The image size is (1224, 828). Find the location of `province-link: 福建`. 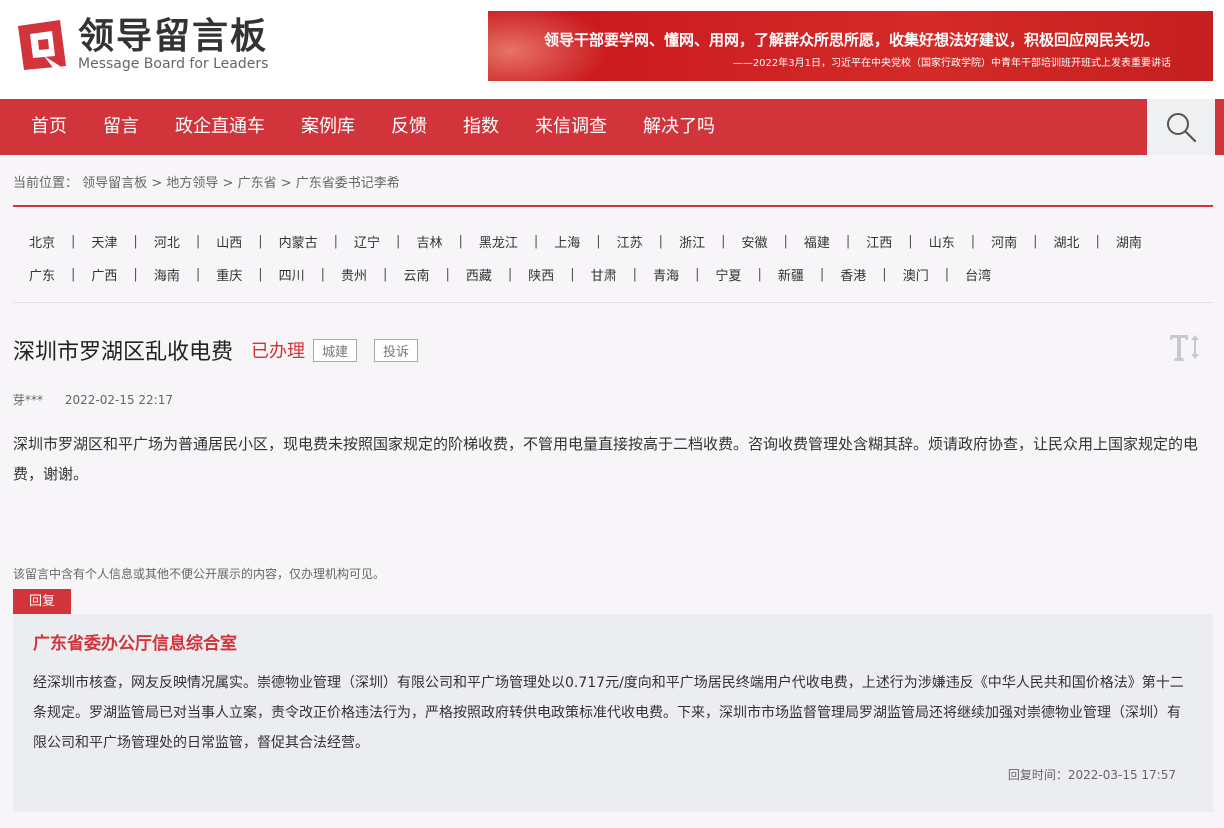

province-link: 福建 is located at coordinates (817, 241).